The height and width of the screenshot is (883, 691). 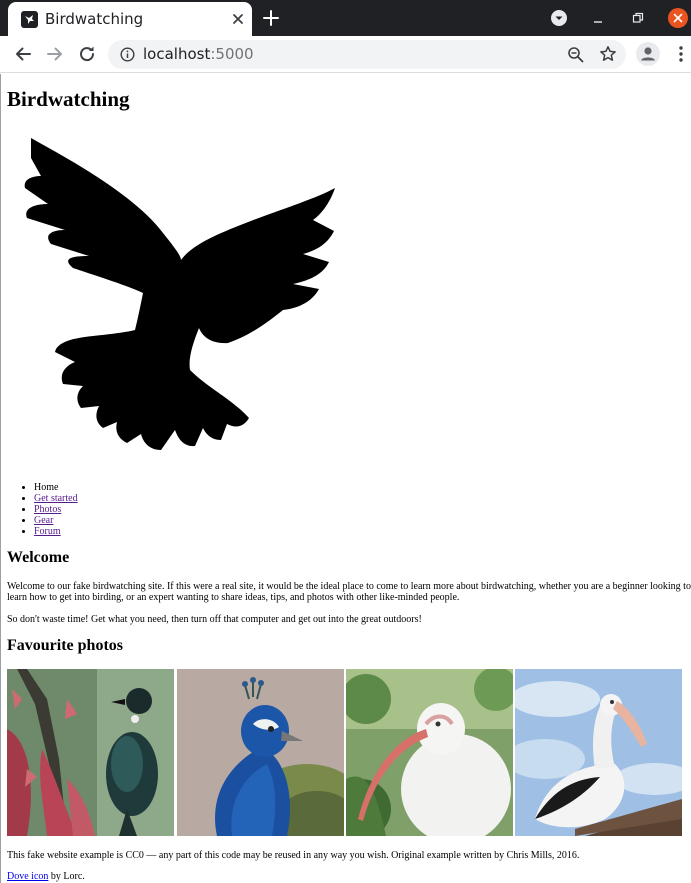 I want to click on close-icon, so click(x=678, y=18).